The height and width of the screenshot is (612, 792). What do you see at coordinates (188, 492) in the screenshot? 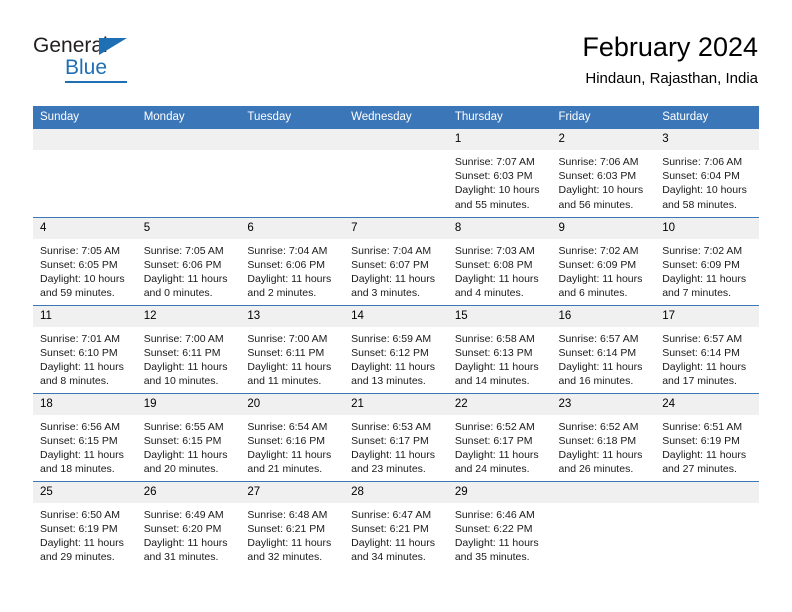
I see `day-number: 26` at bounding box center [188, 492].